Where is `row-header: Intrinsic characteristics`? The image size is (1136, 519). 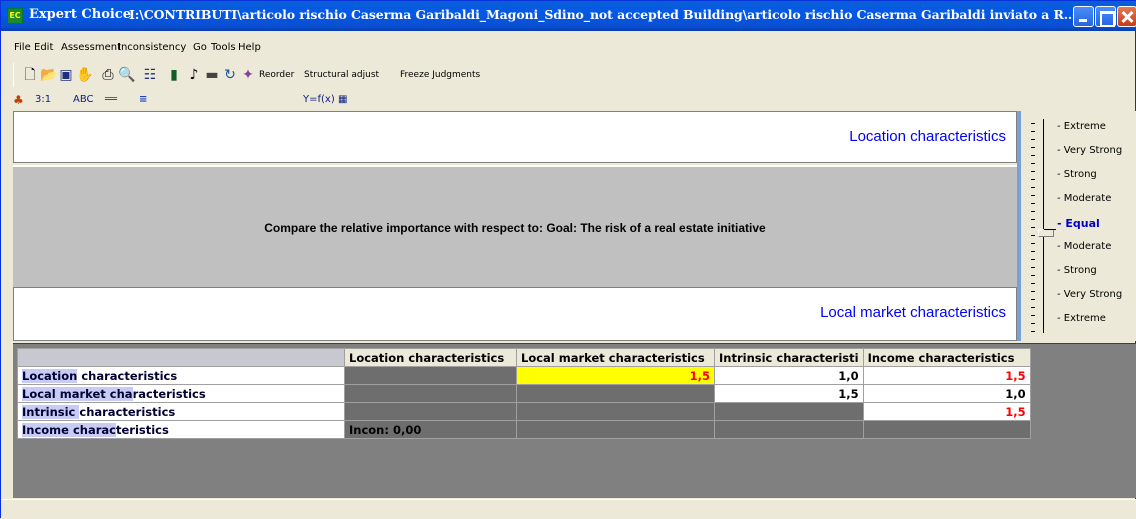
row-header: Intrinsic characteristics is located at coordinates (181, 411).